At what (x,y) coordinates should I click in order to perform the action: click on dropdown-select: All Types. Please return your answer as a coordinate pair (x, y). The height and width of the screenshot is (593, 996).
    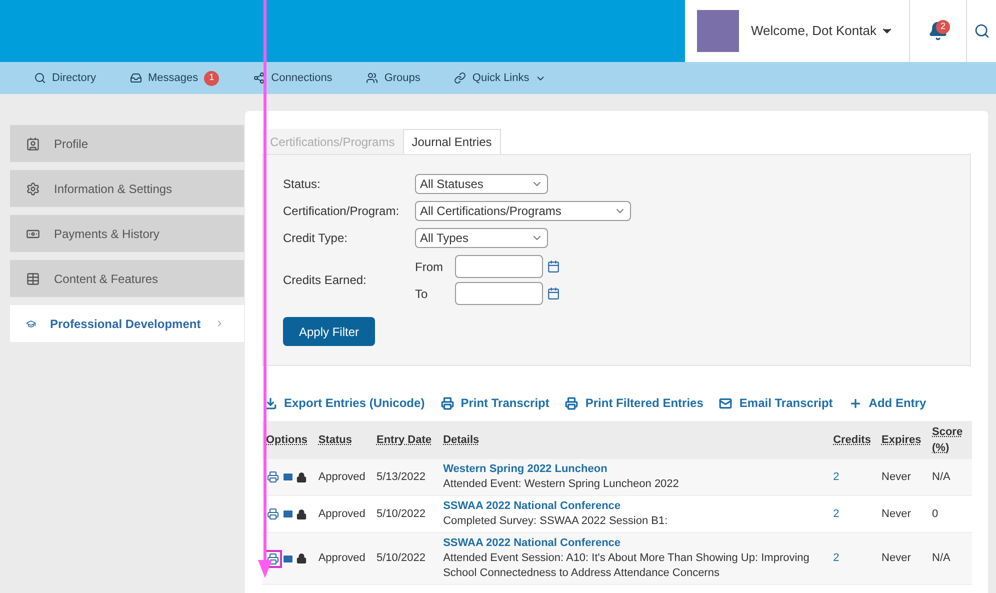
    Looking at the image, I should click on (481, 238).